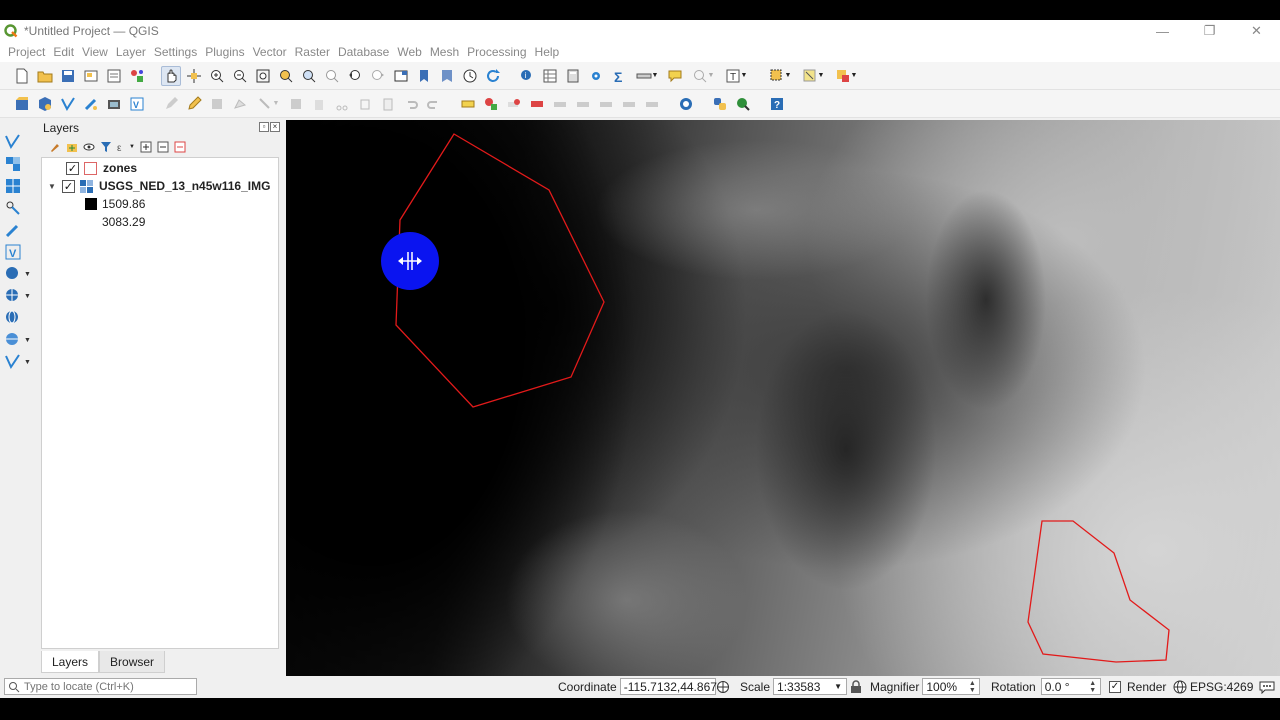  What do you see at coordinates (26, 52) in the screenshot?
I see `menu-project: Project` at bounding box center [26, 52].